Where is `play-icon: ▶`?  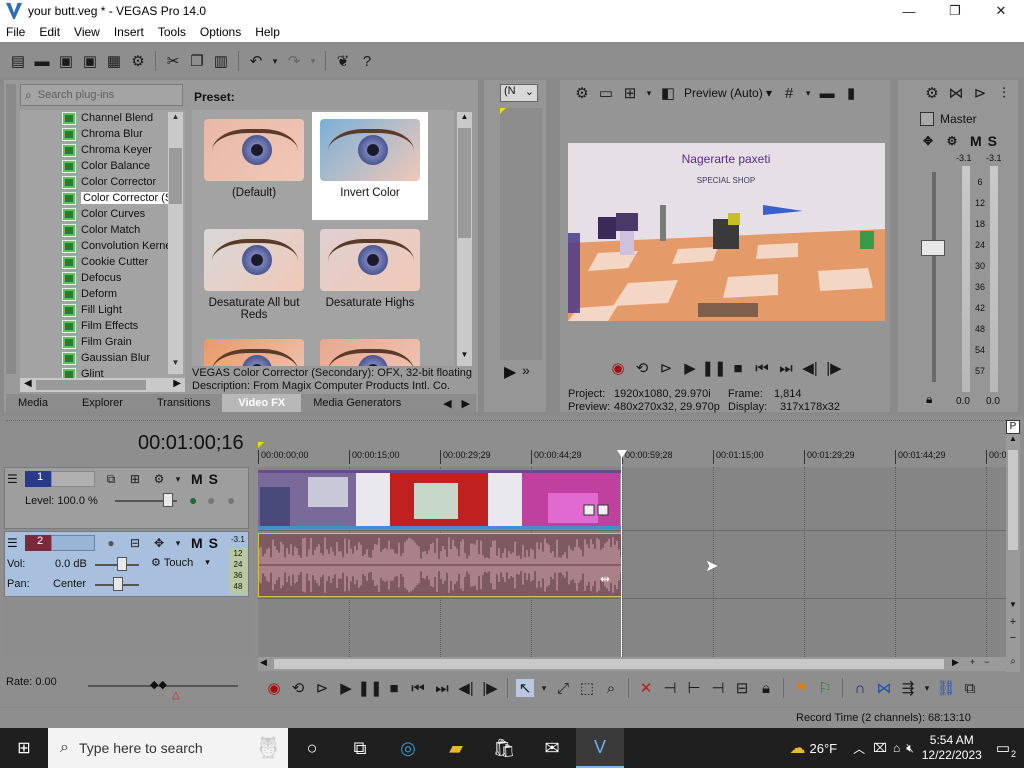 play-icon: ▶ is located at coordinates (690, 368).